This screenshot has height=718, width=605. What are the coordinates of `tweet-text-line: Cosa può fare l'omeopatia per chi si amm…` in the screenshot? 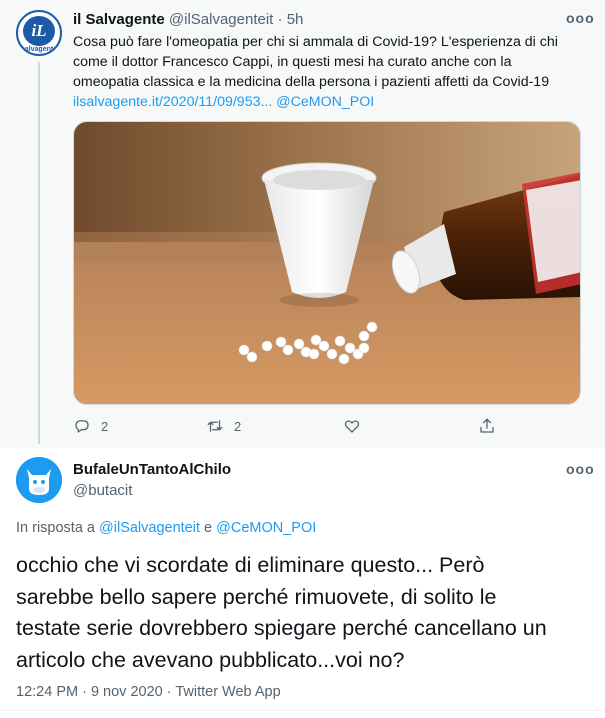 It's located at (315, 42).